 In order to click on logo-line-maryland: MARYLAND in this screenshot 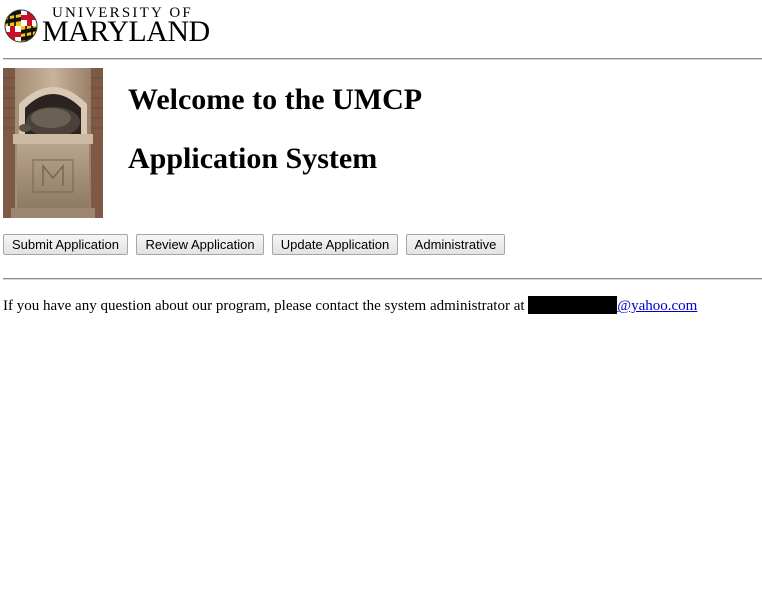, I will do `click(126, 31)`.